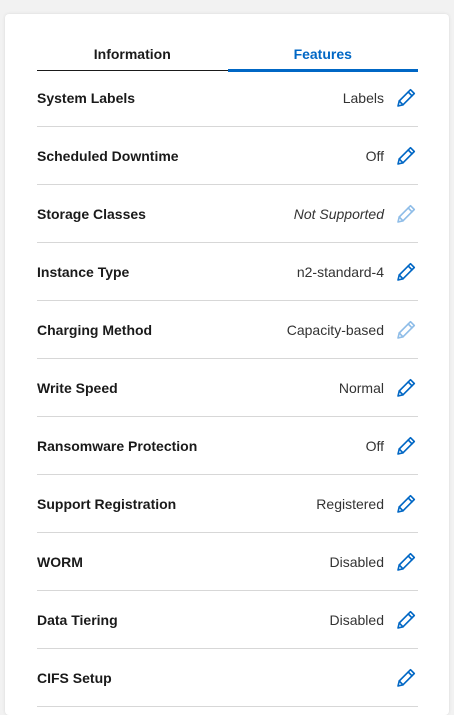  I want to click on feature-label: Data Tiering, so click(77, 619).